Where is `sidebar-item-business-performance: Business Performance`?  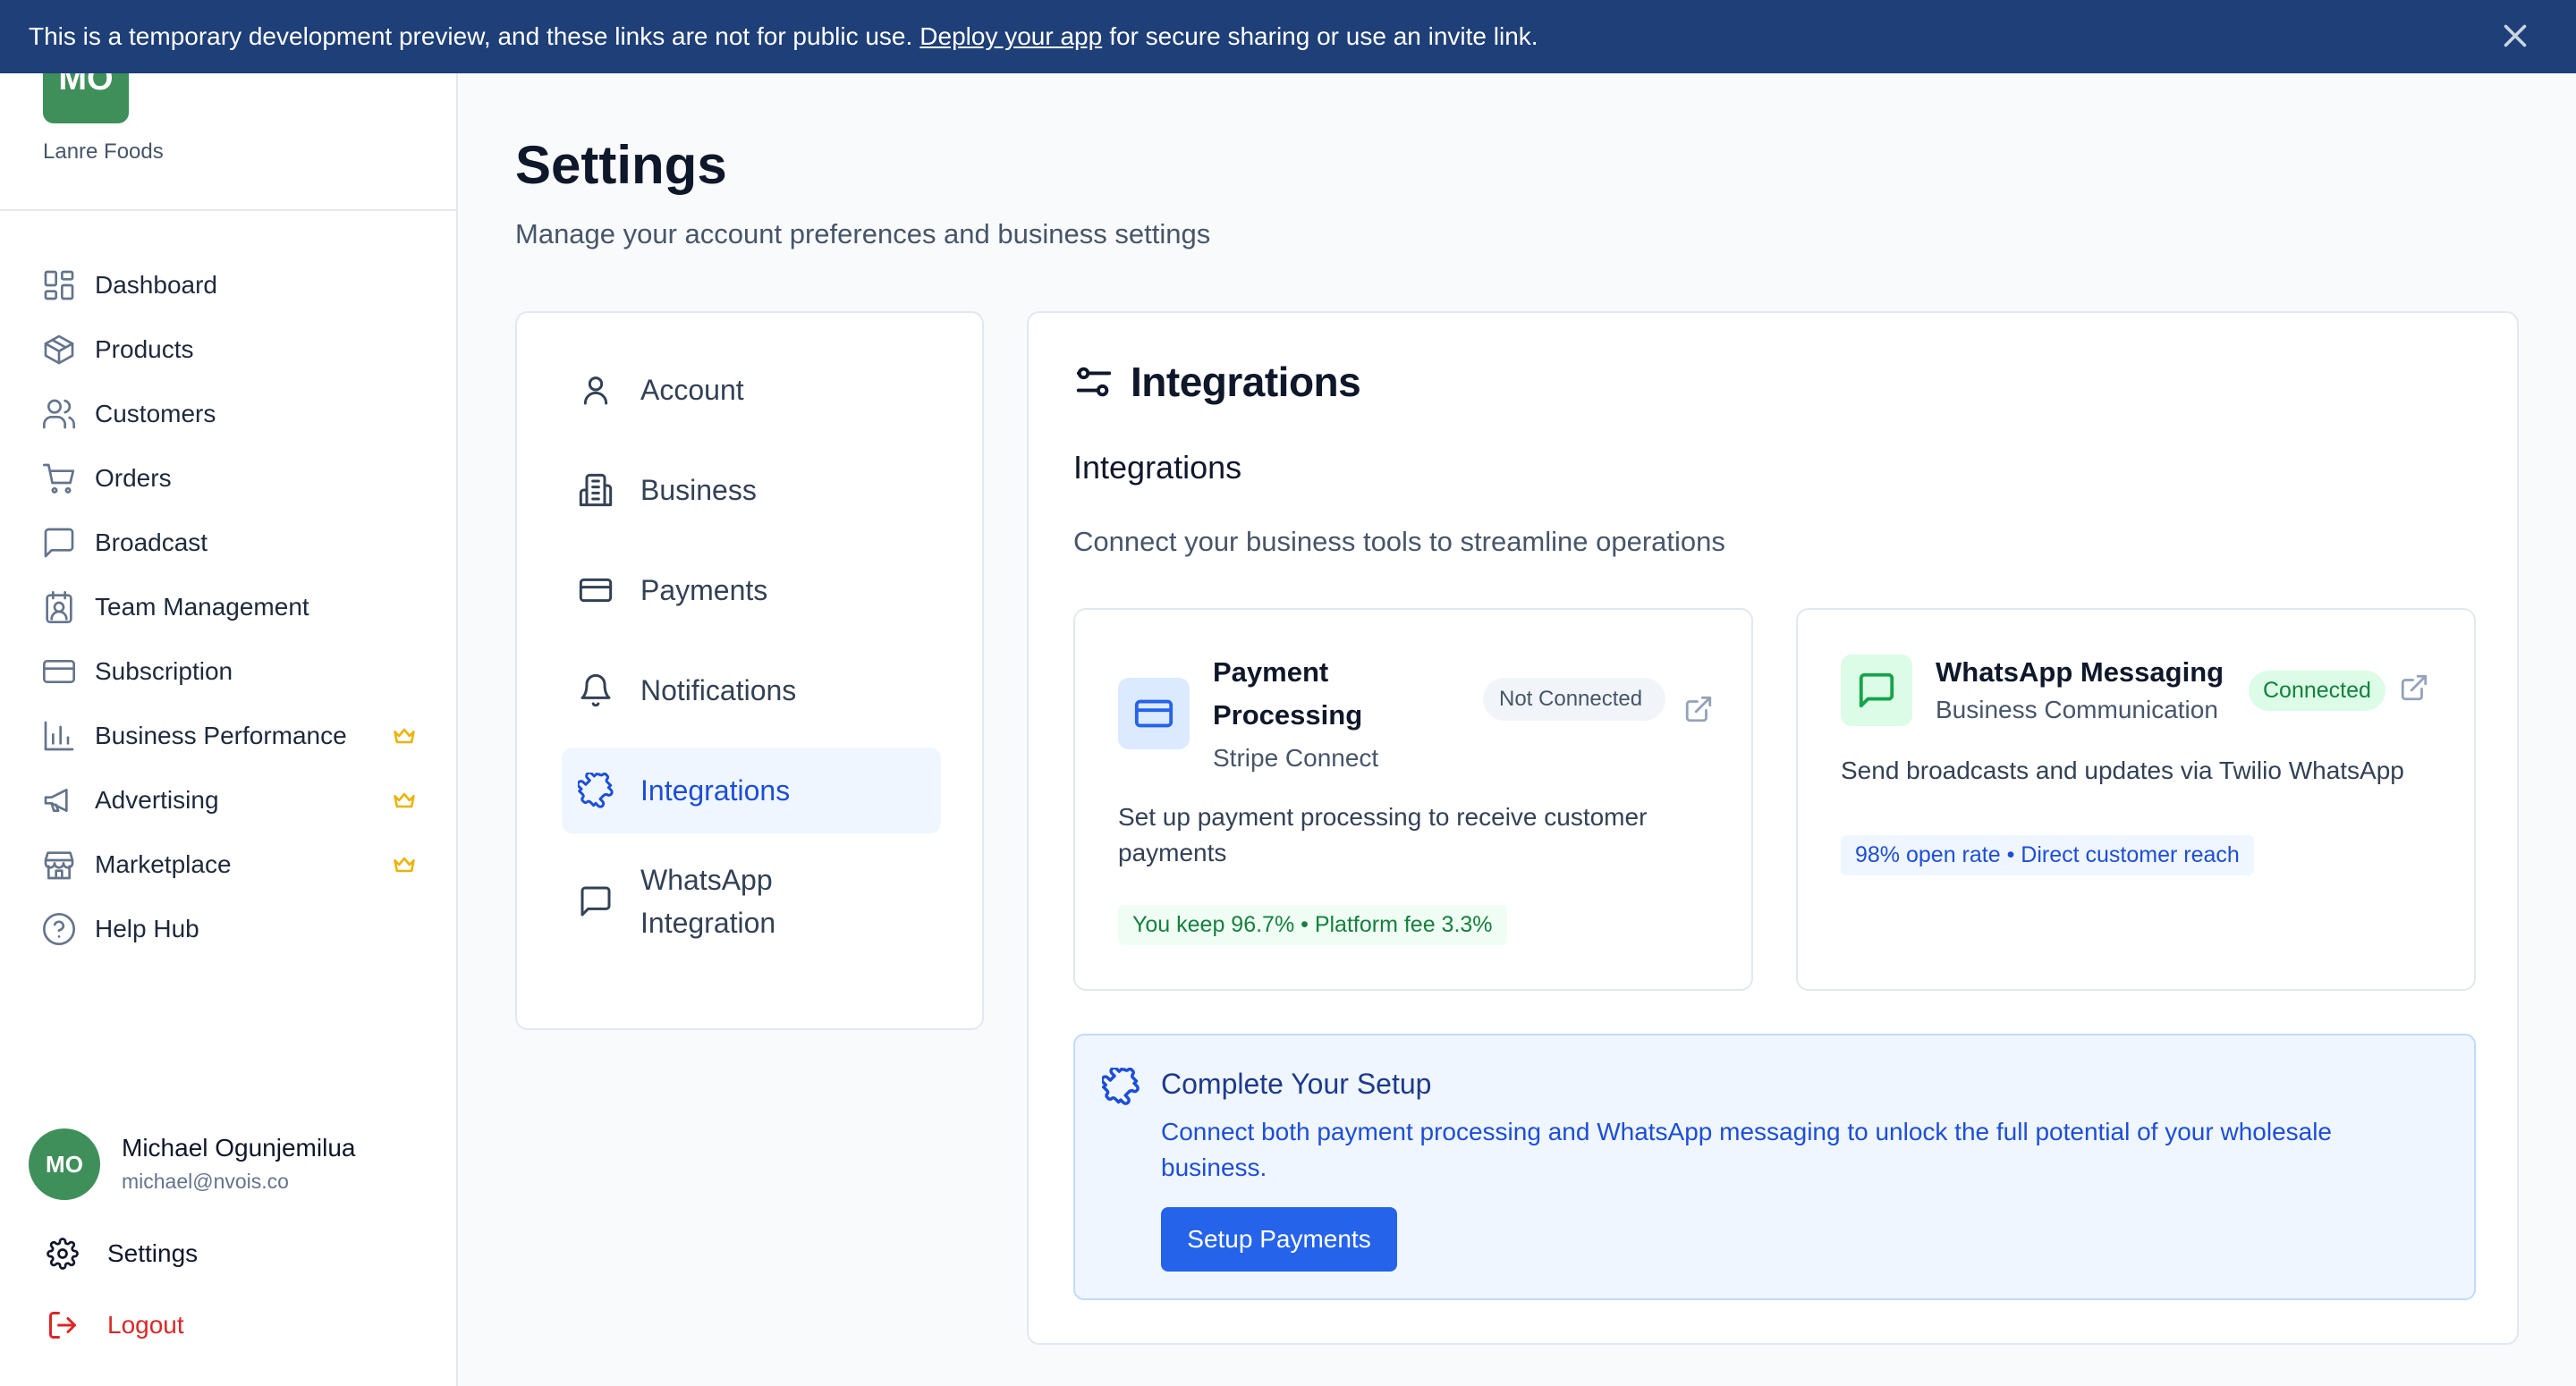
sidebar-item-business-performance: Business Performance is located at coordinates (233, 736).